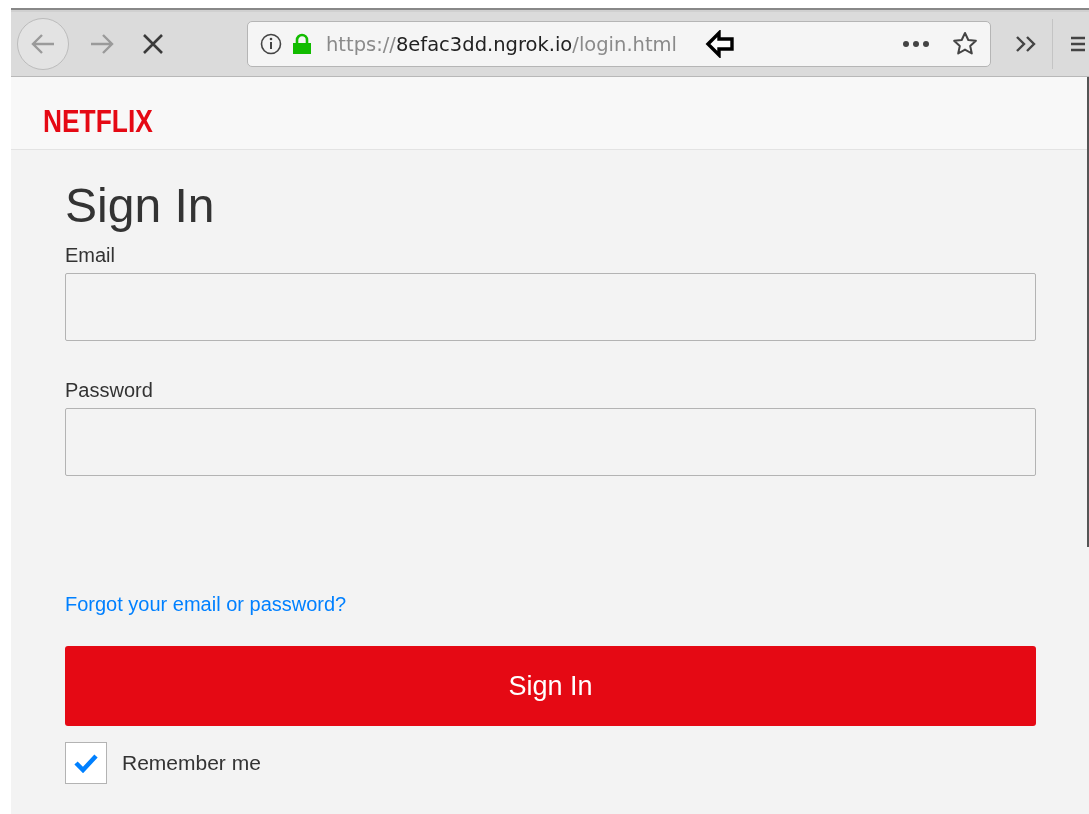 The width and height of the screenshot is (1089, 814). Describe the element at coordinates (43, 44) in the screenshot. I see `back-arrow-icon` at that location.